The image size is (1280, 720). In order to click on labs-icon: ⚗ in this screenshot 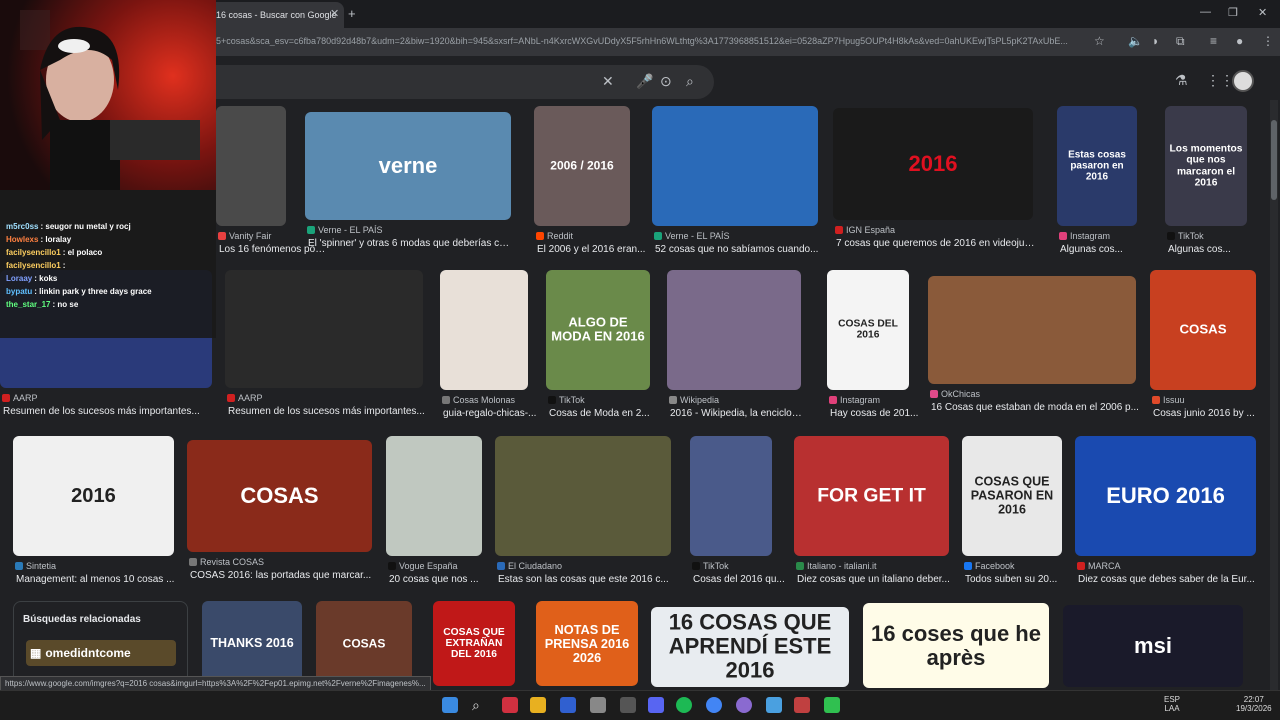, I will do `click(1181, 80)`.